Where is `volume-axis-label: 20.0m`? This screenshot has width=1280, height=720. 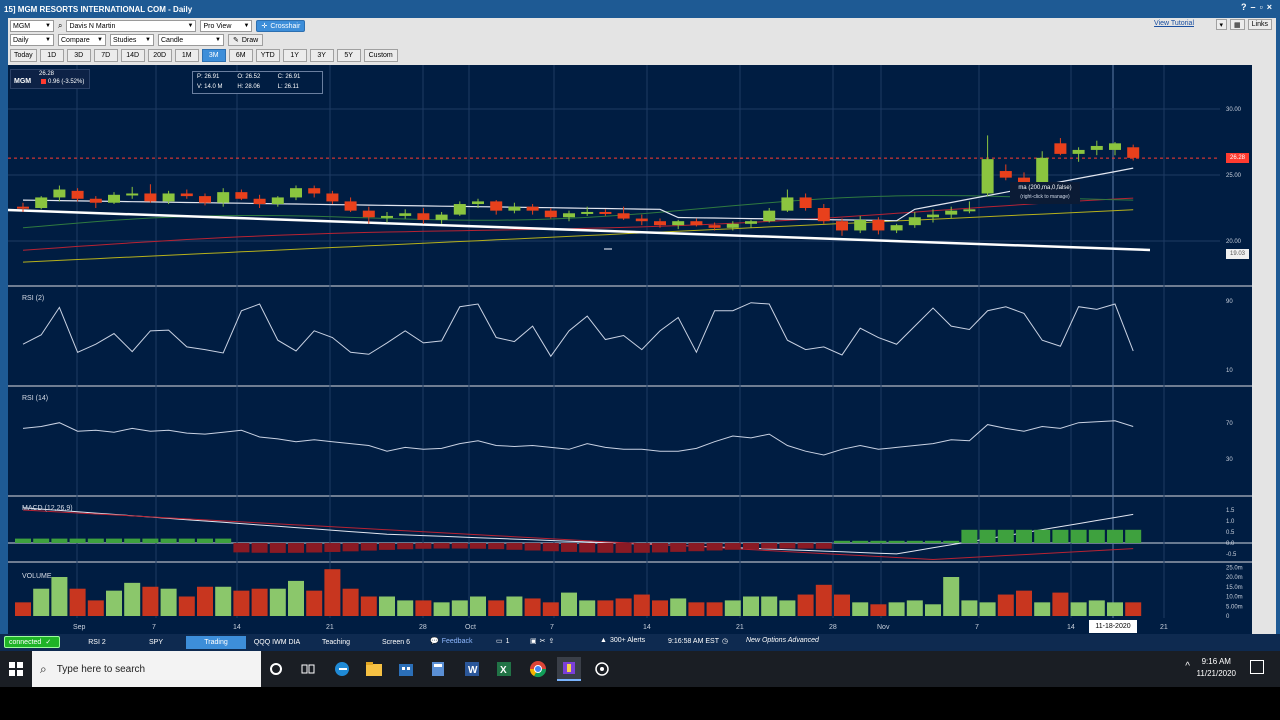
volume-axis-label: 20.0m is located at coordinates (1234, 578).